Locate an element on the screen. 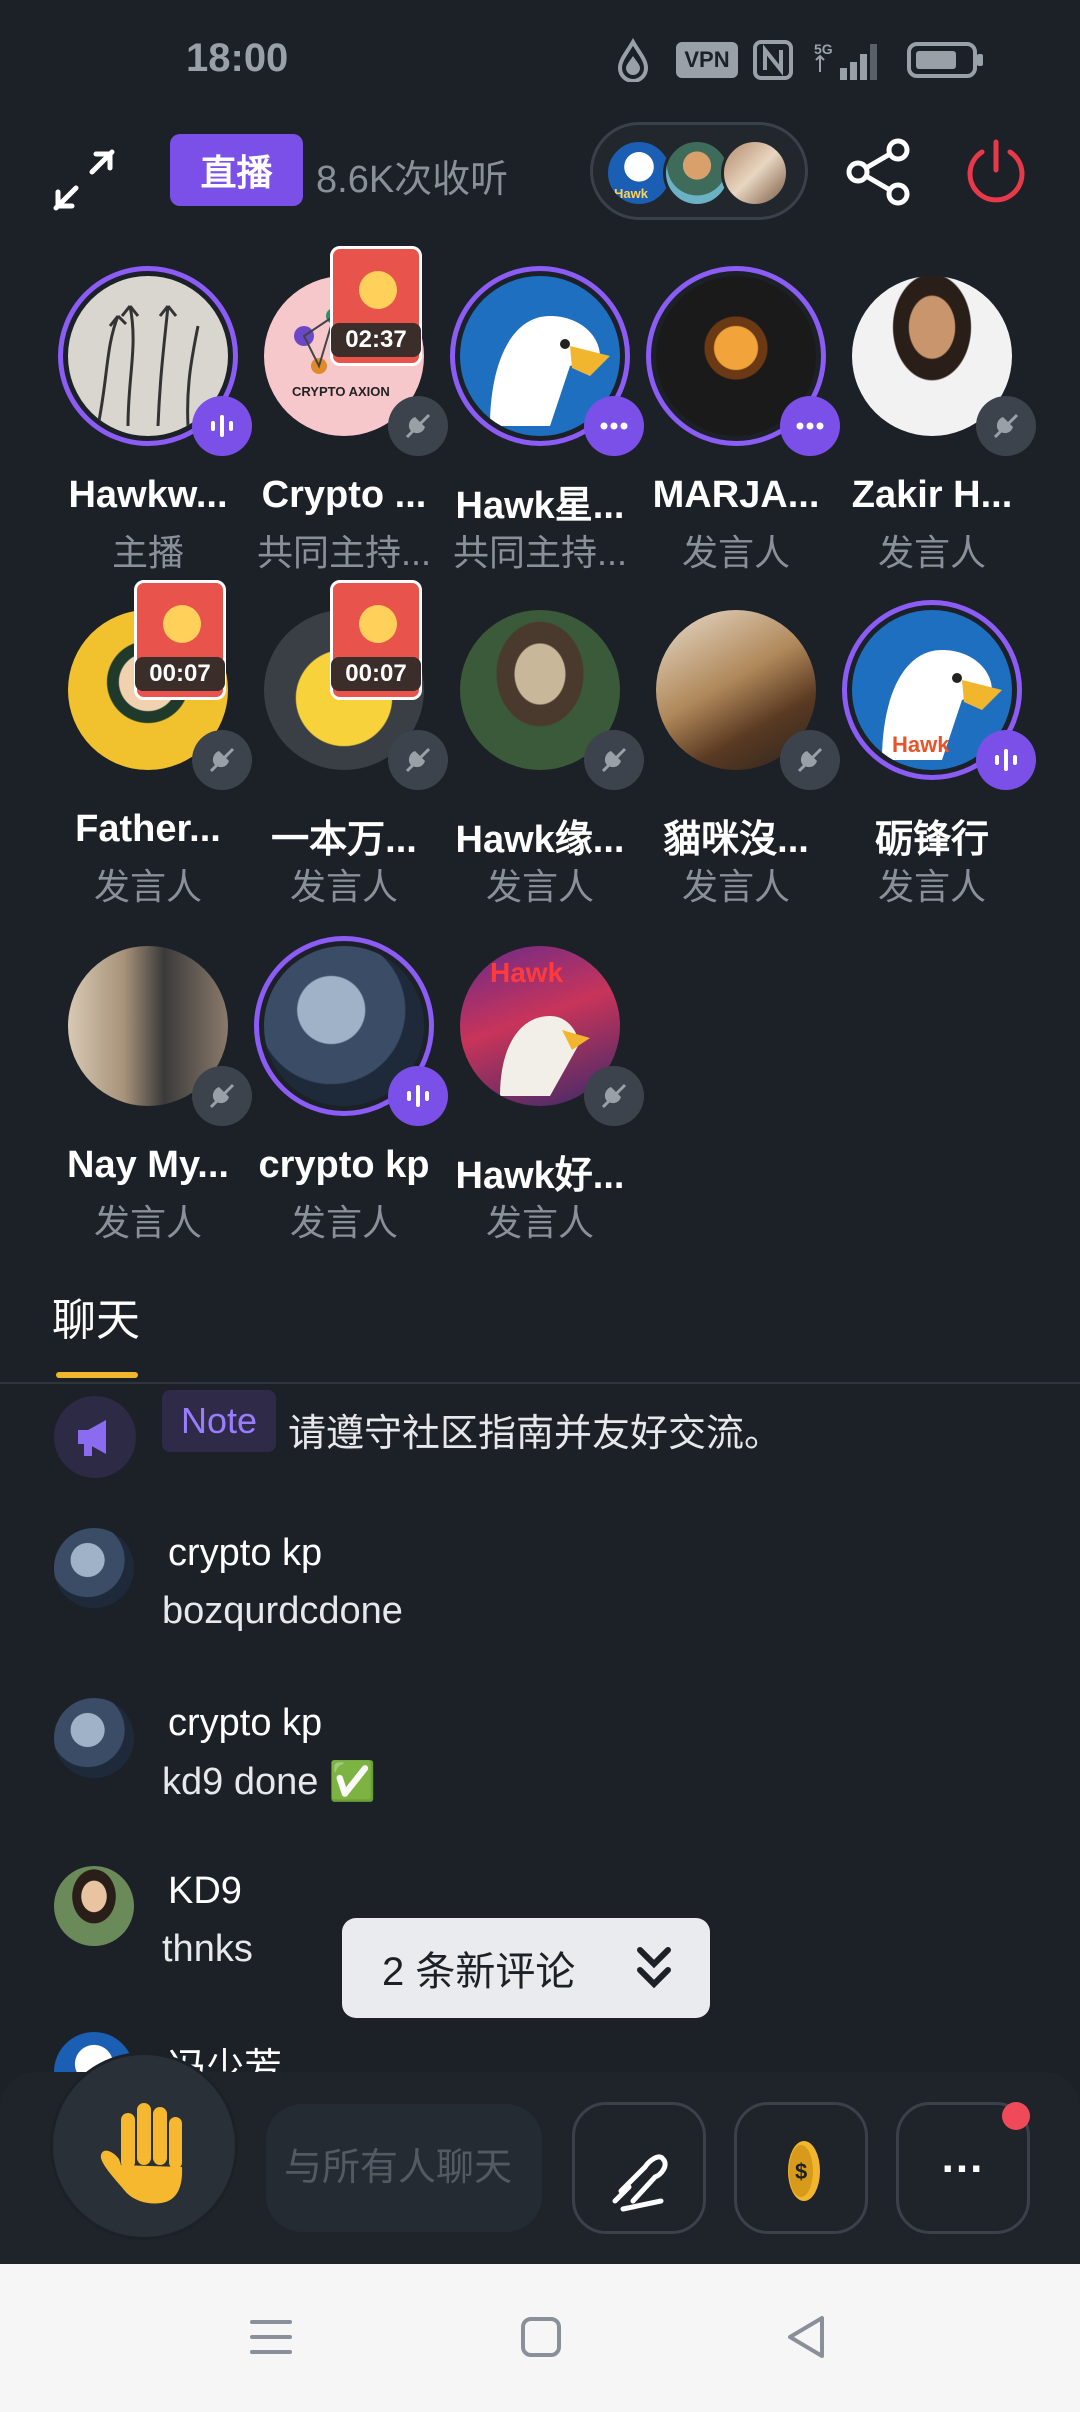 The image size is (1080, 2412). speaker-tile: crypto kp 发言人 is located at coordinates (347, 1101).